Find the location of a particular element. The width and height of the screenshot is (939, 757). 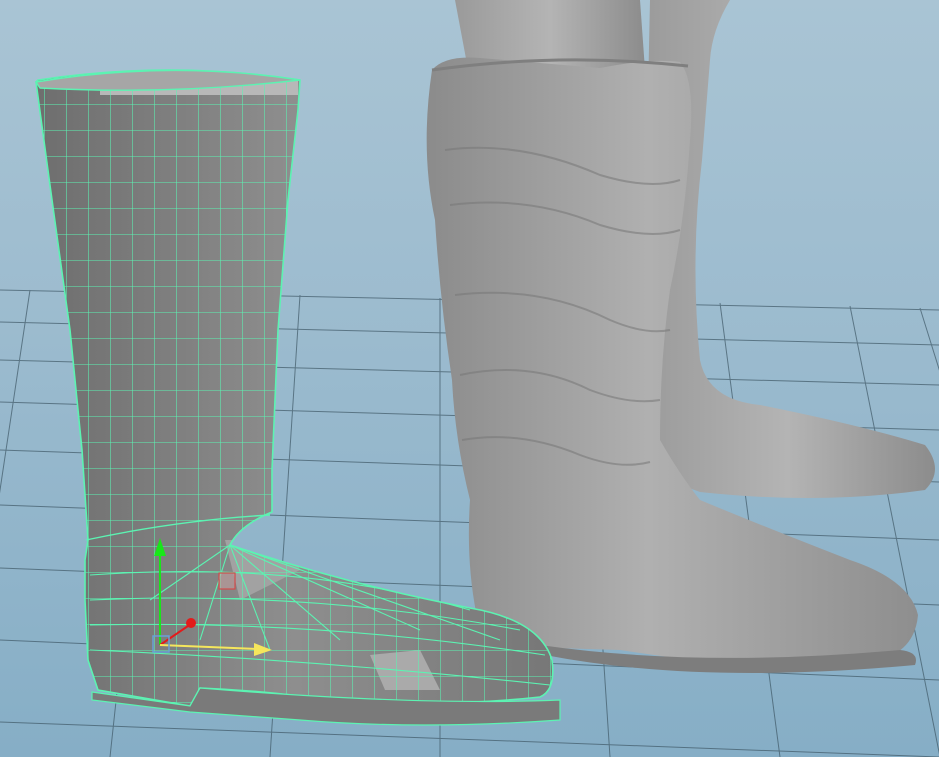

manipulator-x-handle is located at coordinates (191, 623).